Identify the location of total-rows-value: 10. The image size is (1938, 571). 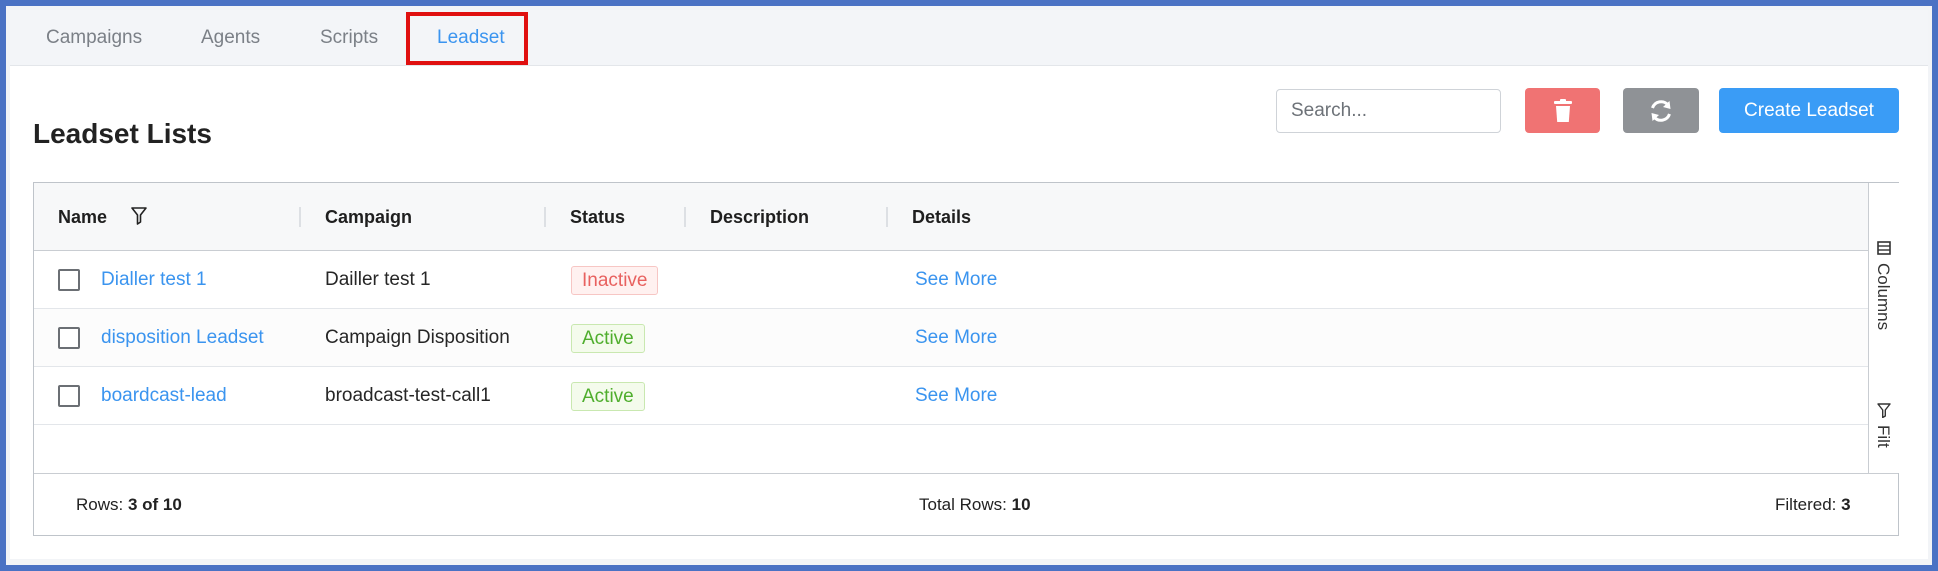
(1021, 504).